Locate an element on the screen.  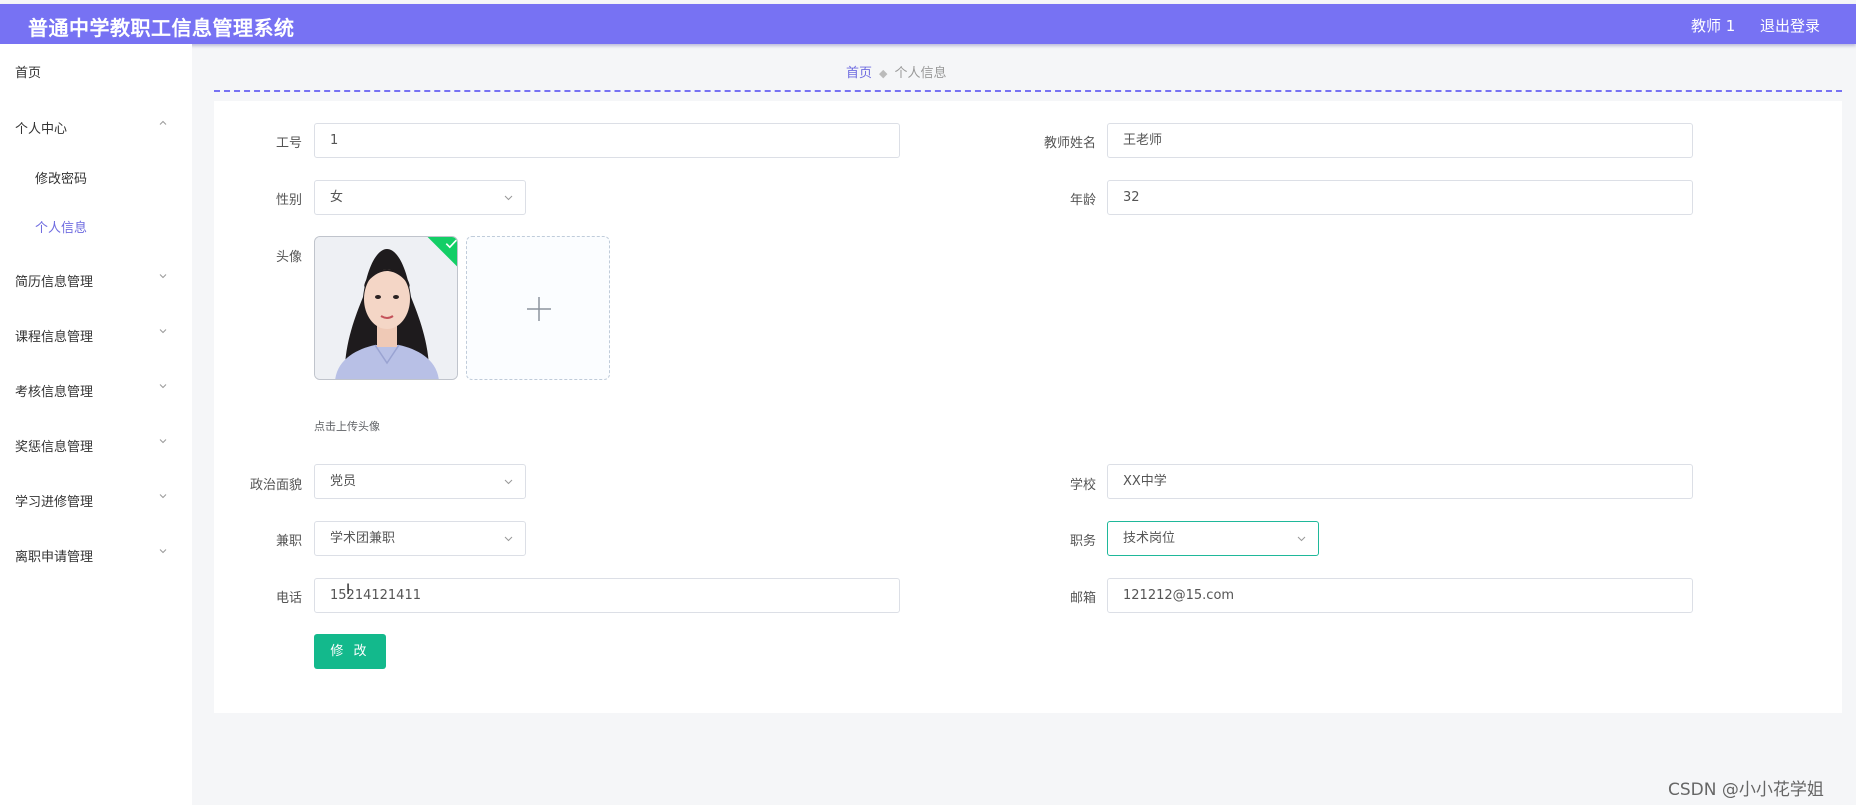
politics-value: 党员 is located at coordinates (343, 481).